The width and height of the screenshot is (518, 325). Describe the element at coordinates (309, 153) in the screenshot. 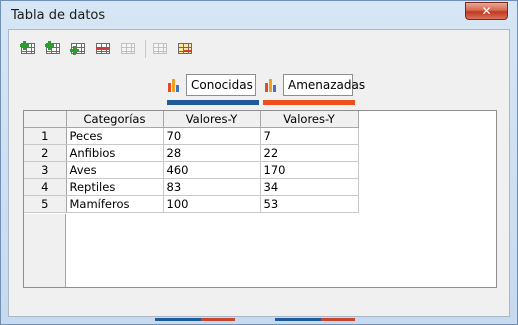

I see `value-cell: 22` at that location.